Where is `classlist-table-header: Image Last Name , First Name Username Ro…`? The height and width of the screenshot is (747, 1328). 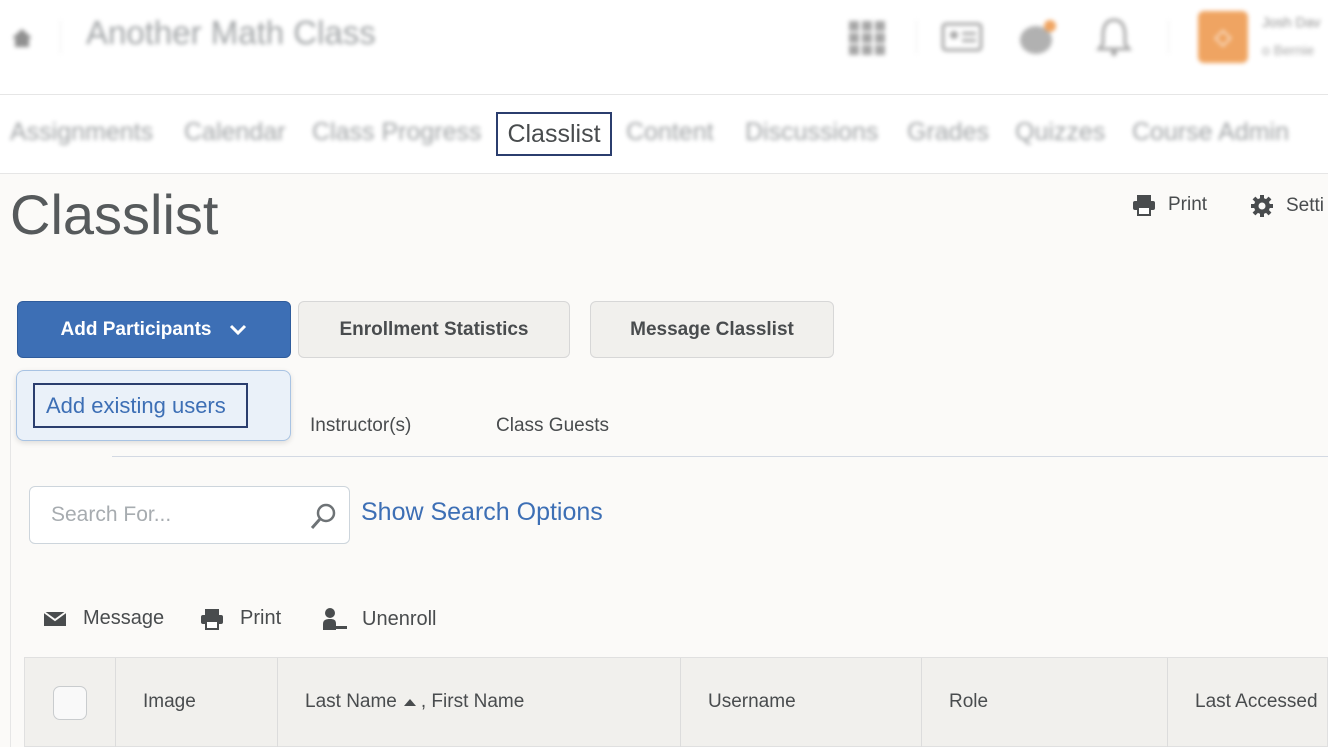 classlist-table-header: Image Last Name , First Name Username Ro… is located at coordinates (676, 702).